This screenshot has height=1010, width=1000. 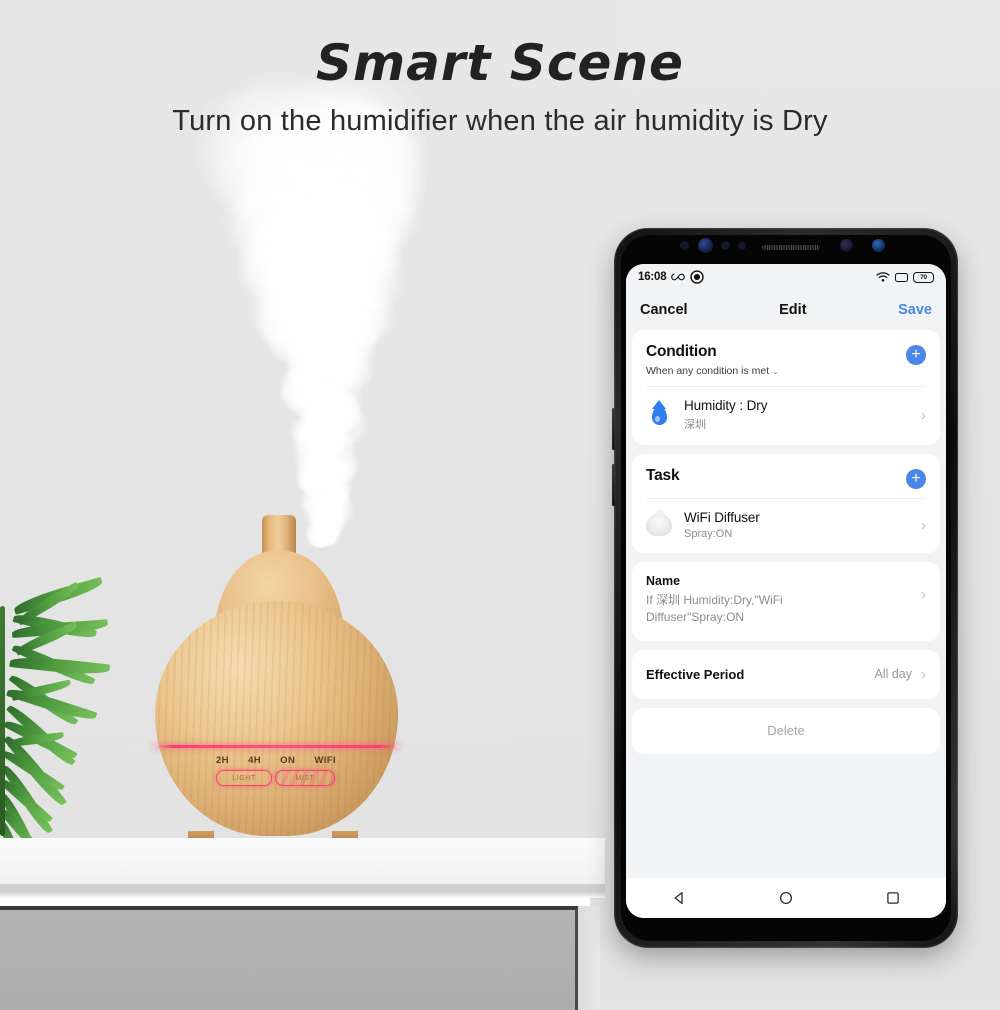 What do you see at coordinates (276, 746) in the screenshot?
I see `led-light-strip` at bounding box center [276, 746].